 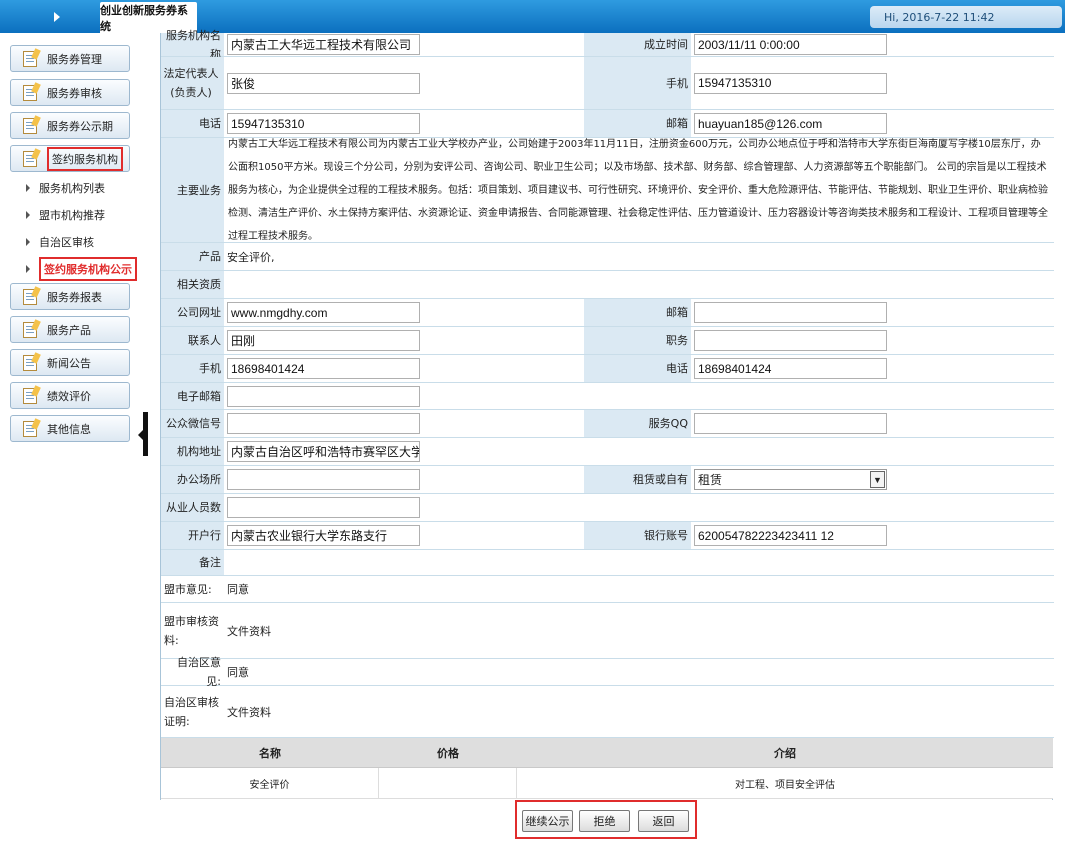 What do you see at coordinates (323, 44) in the screenshot?
I see `org-name-field: 内蒙古工大华远工程技术有限公司` at bounding box center [323, 44].